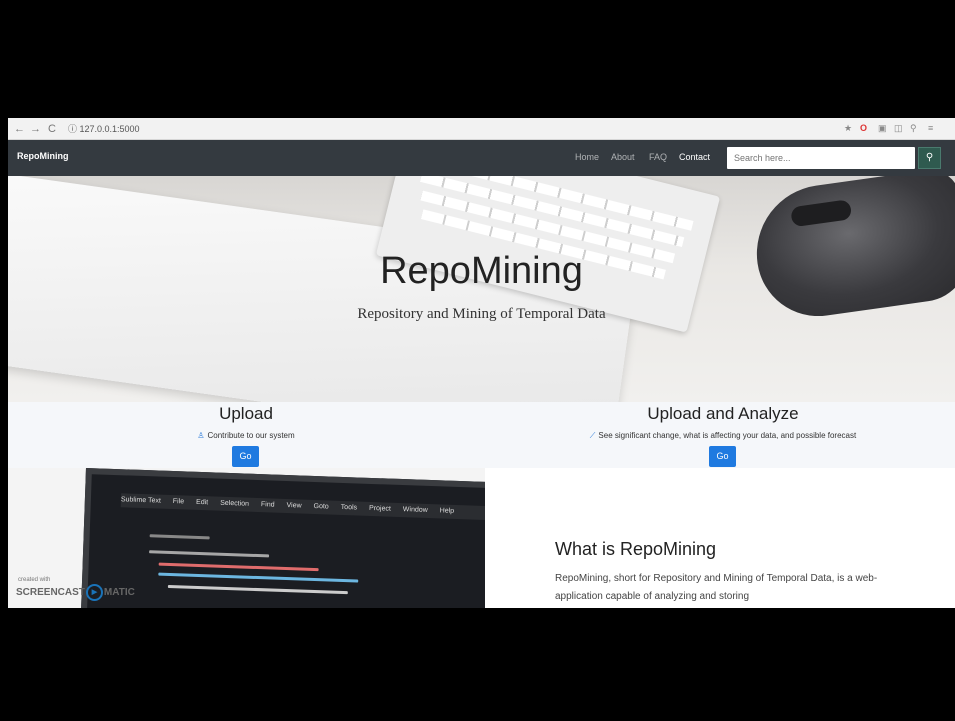 Image resolution: width=955 pixels, height=721 pixels. What do you see at coordinates (245, 456) in the screenshot?
I see `upload-go-button: Go` at bounding box center [245, 456].